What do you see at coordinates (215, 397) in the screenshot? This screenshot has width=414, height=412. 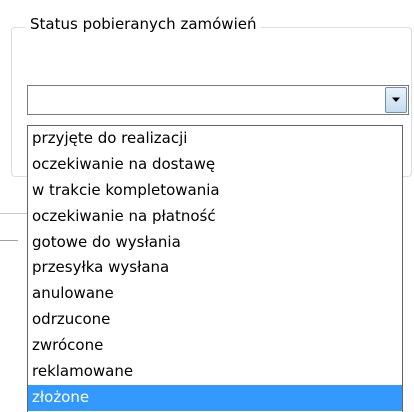 I see `dropdown-option-selected: złożone` at bounding box center [215, 397].